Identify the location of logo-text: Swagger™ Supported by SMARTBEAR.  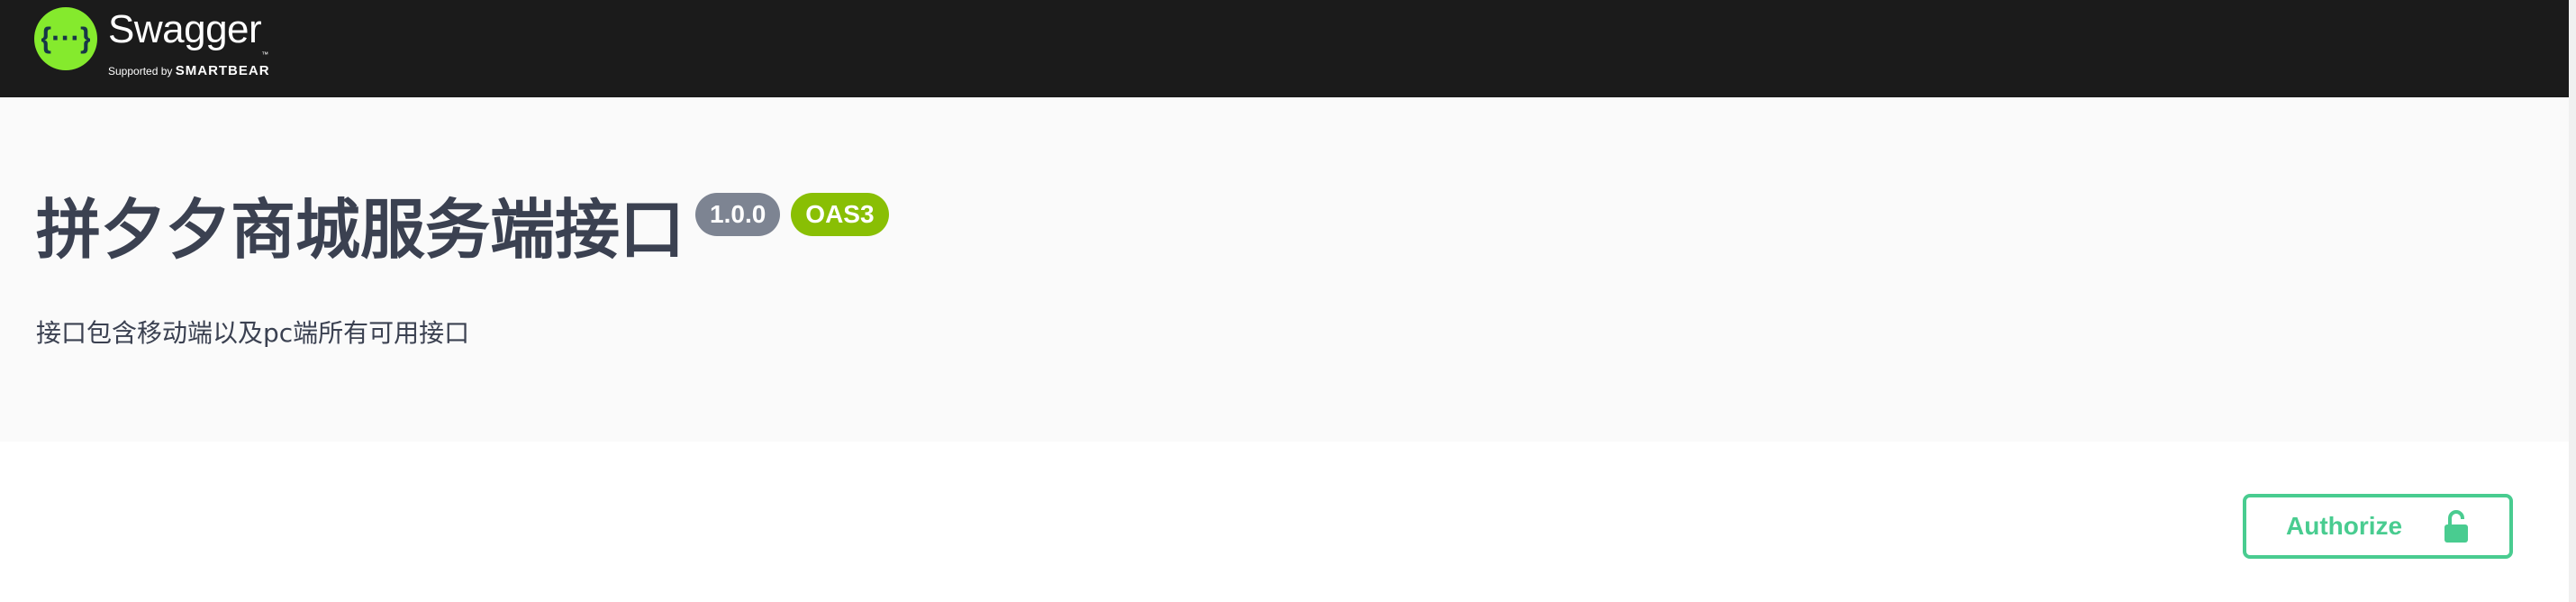
(189, 42).